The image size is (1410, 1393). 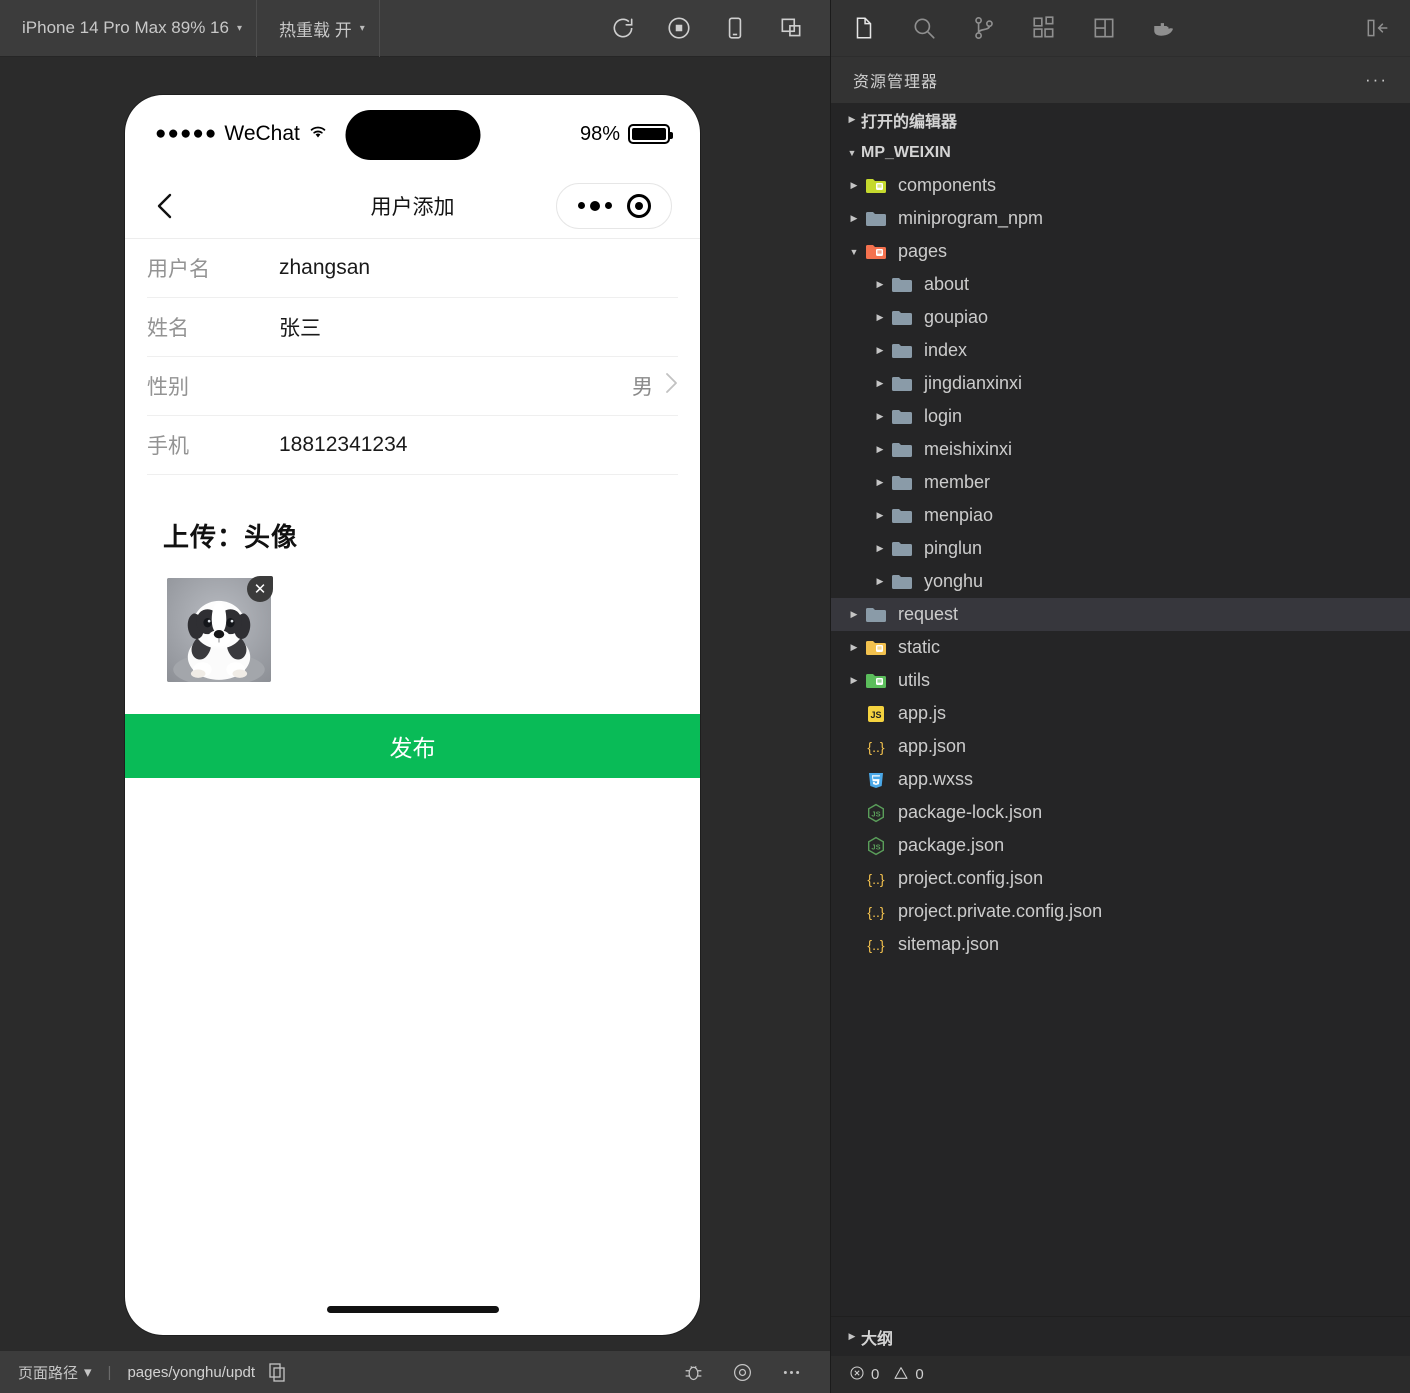 What do you see at coordinates (1120, 581) in the screenshot?
I see `tree-folder-yonghu: ▶ yonghu` at bounding box center [1120, 581].